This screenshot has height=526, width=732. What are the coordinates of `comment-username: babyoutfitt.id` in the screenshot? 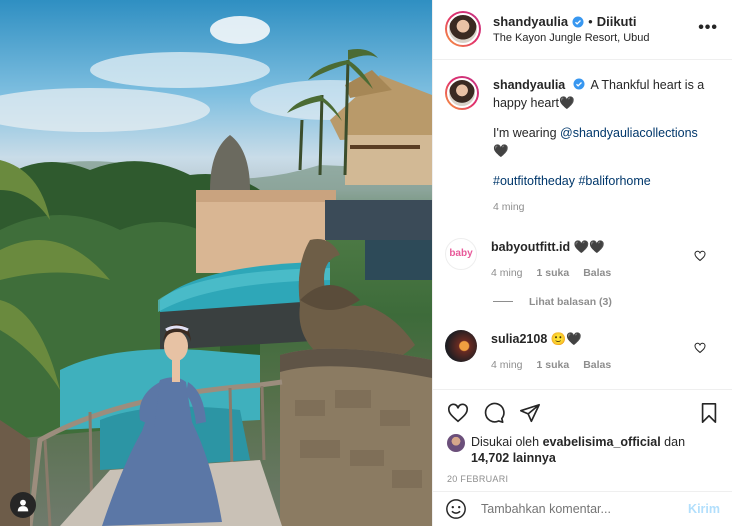 It's located at (530, 247).